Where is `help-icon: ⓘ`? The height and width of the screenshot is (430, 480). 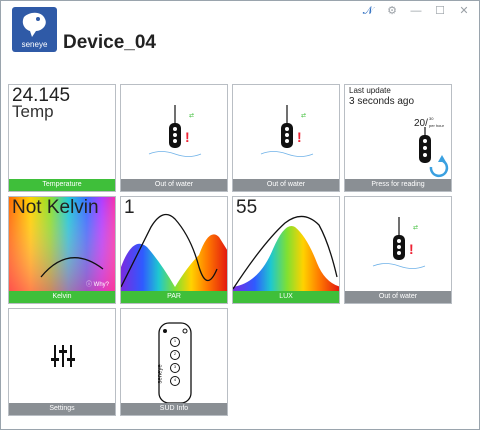
help-icon: ⓘ is located at coordinates (88, 285).